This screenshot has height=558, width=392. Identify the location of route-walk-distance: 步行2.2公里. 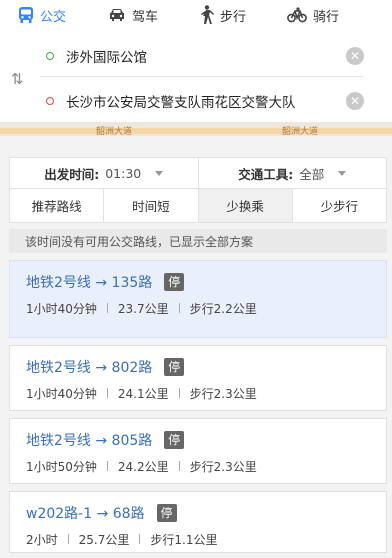
(223, 308).